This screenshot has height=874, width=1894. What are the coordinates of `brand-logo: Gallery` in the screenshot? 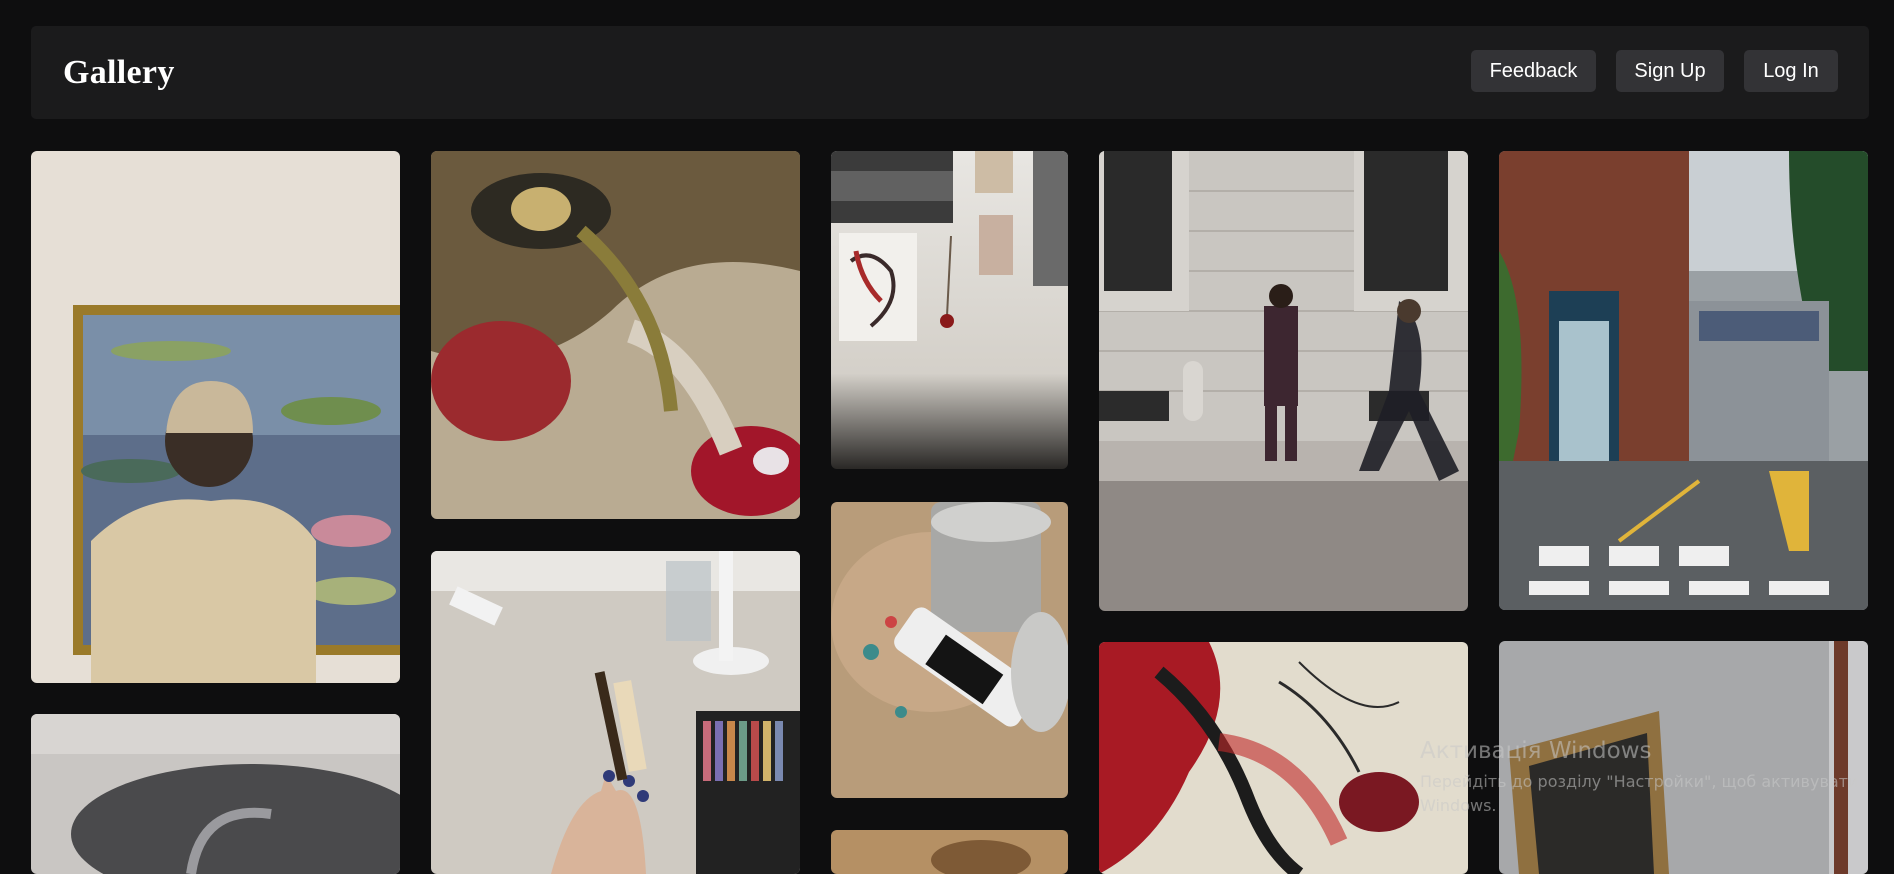 It's located at (119, 73).